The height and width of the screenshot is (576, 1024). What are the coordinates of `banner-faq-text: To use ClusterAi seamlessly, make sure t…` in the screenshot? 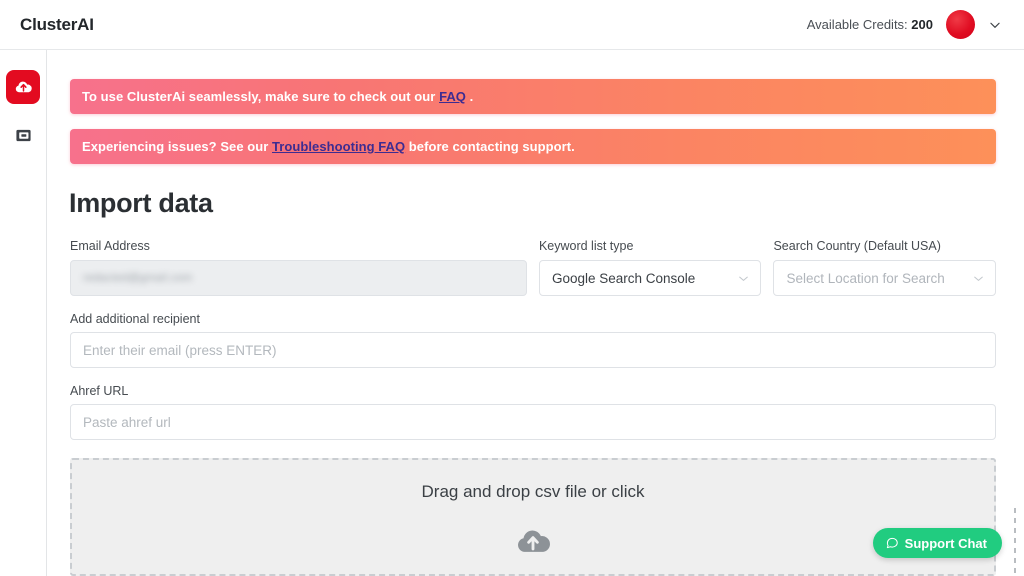 It's located at (277, 96).